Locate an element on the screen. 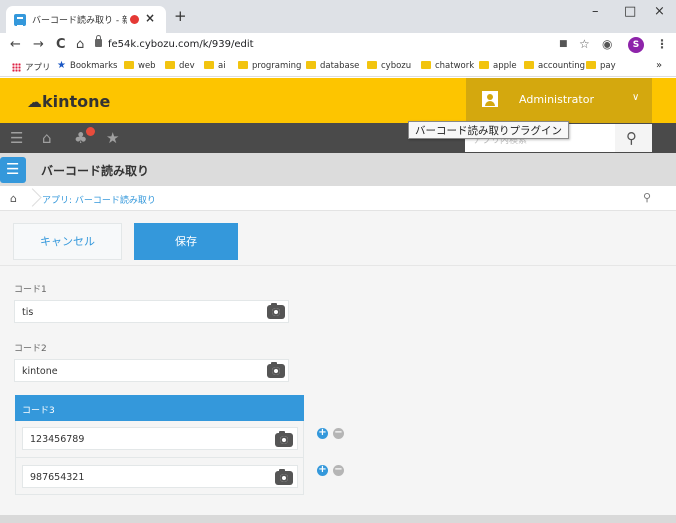  bookmark-chatwork: chatwork is located at coordinates (447, 66).